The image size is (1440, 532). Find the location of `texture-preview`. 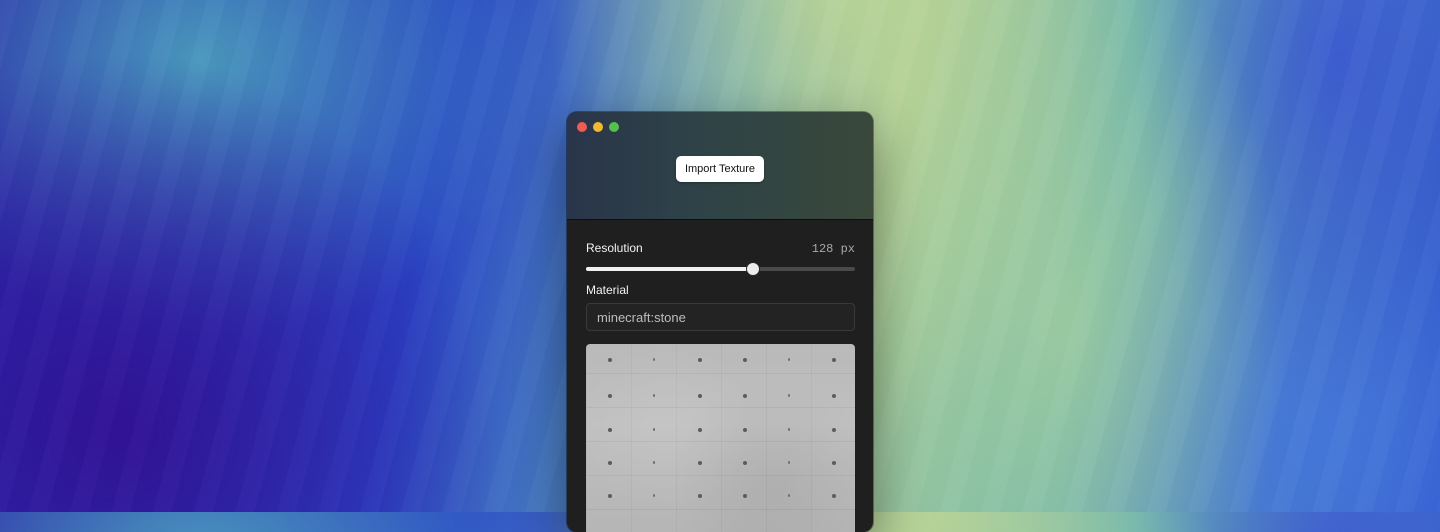

texture-preview is located at coordinates (720, 438).